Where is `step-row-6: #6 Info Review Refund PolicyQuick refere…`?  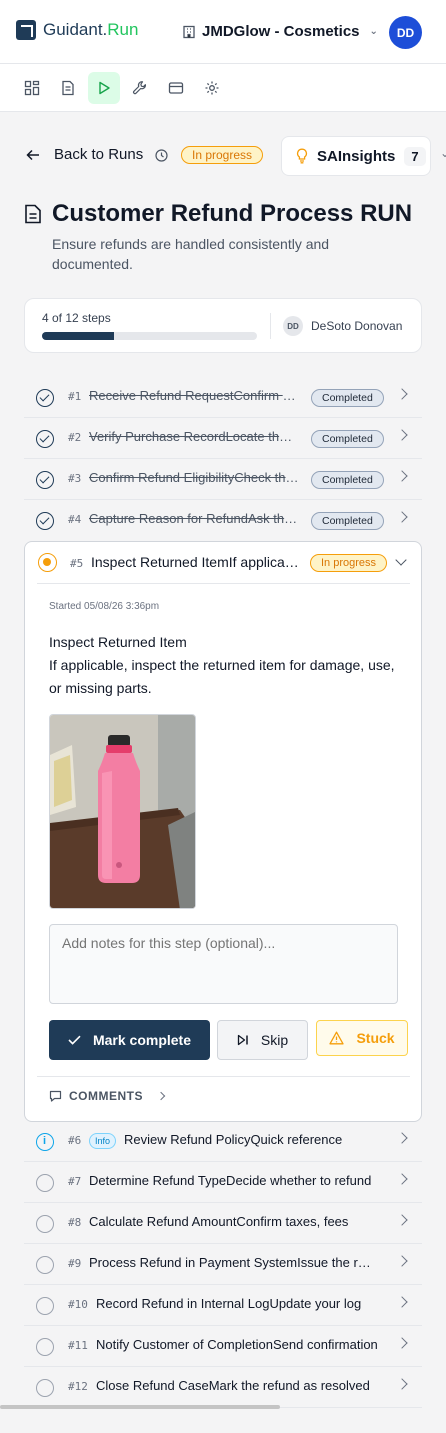 step-row-6: #6 Info Review Refund PolicyQuick refere… is located at coordinates (223, 1141).